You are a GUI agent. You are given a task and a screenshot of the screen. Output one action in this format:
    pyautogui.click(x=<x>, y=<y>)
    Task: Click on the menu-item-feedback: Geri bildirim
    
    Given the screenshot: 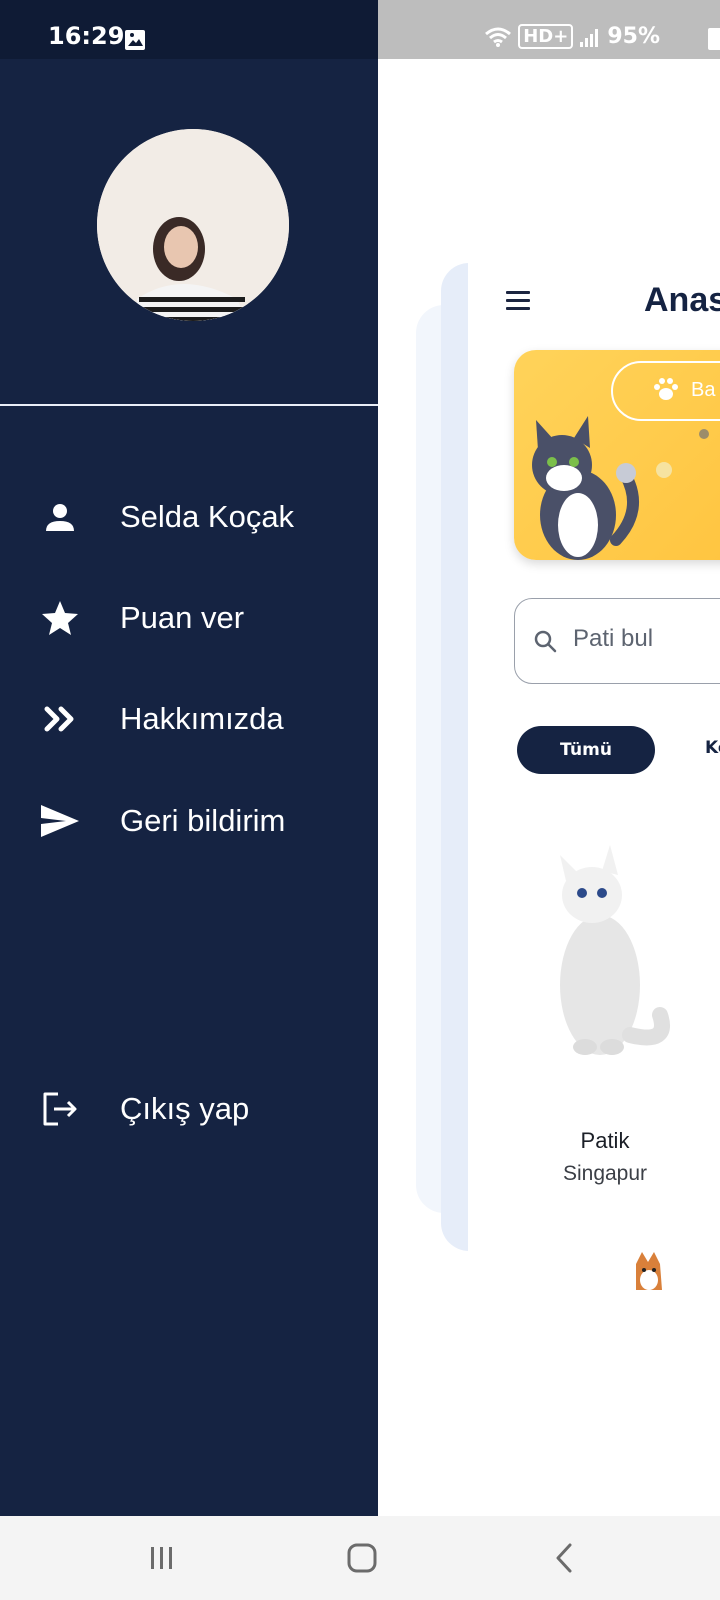 What is the action you would take?
    pyautogui.click(x=189, y=821)
    